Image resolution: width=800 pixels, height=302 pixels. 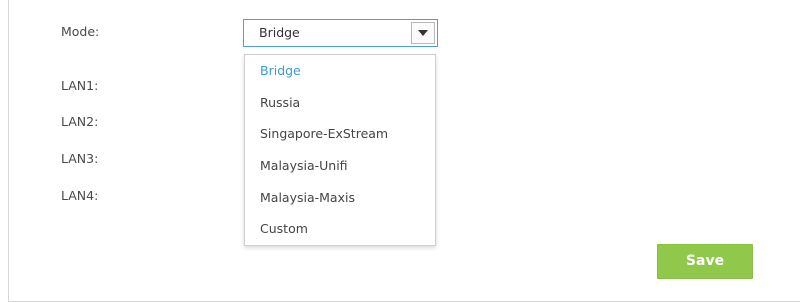 I want to click on mode-select-value: Bridge, so click(x=279, y=32).